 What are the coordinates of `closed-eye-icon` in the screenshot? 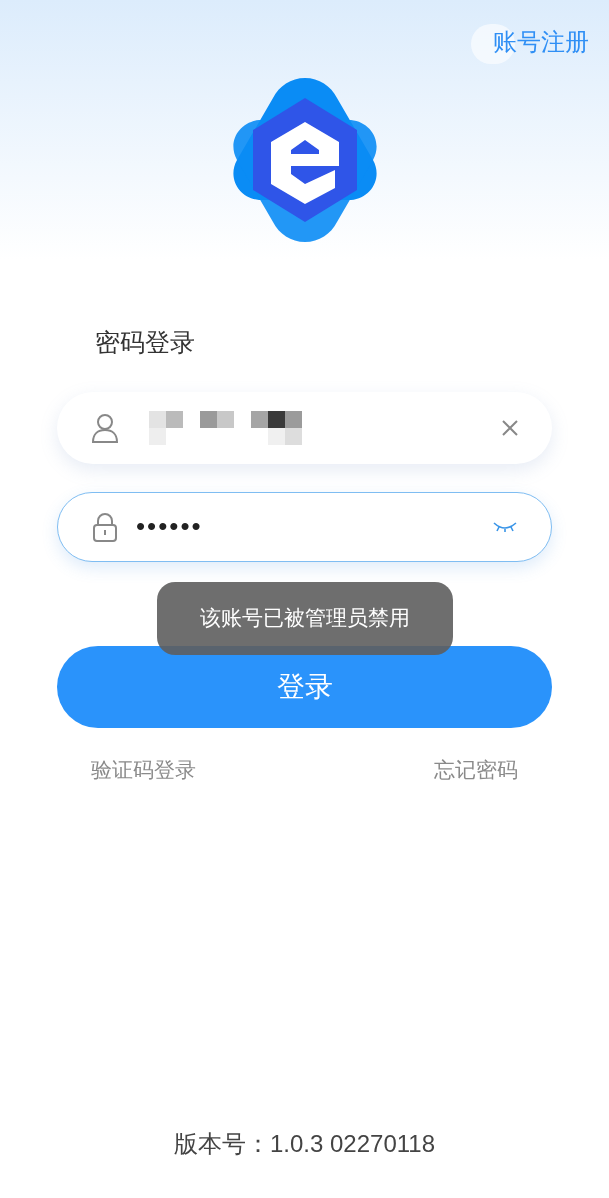 It's located at (505, 526).